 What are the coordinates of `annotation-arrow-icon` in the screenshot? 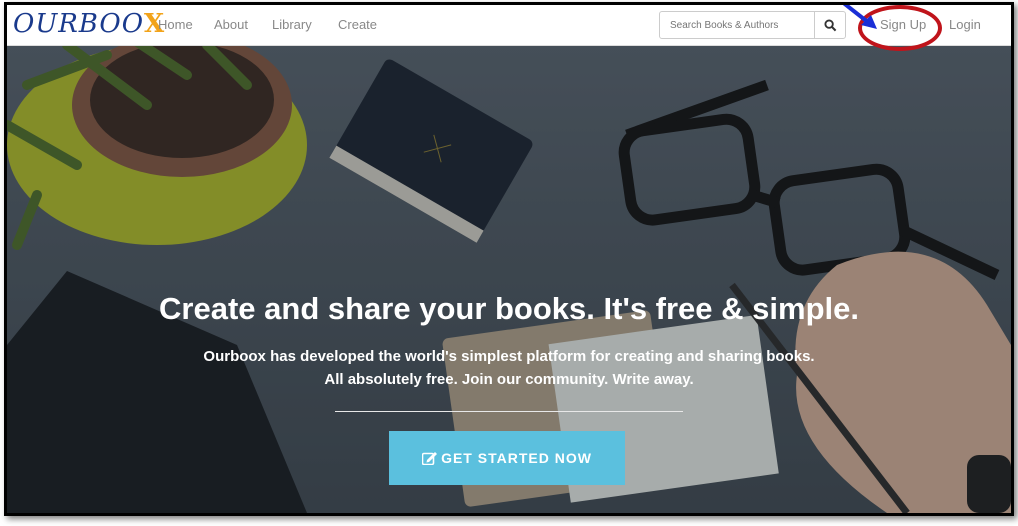 It's located at (859, 17).